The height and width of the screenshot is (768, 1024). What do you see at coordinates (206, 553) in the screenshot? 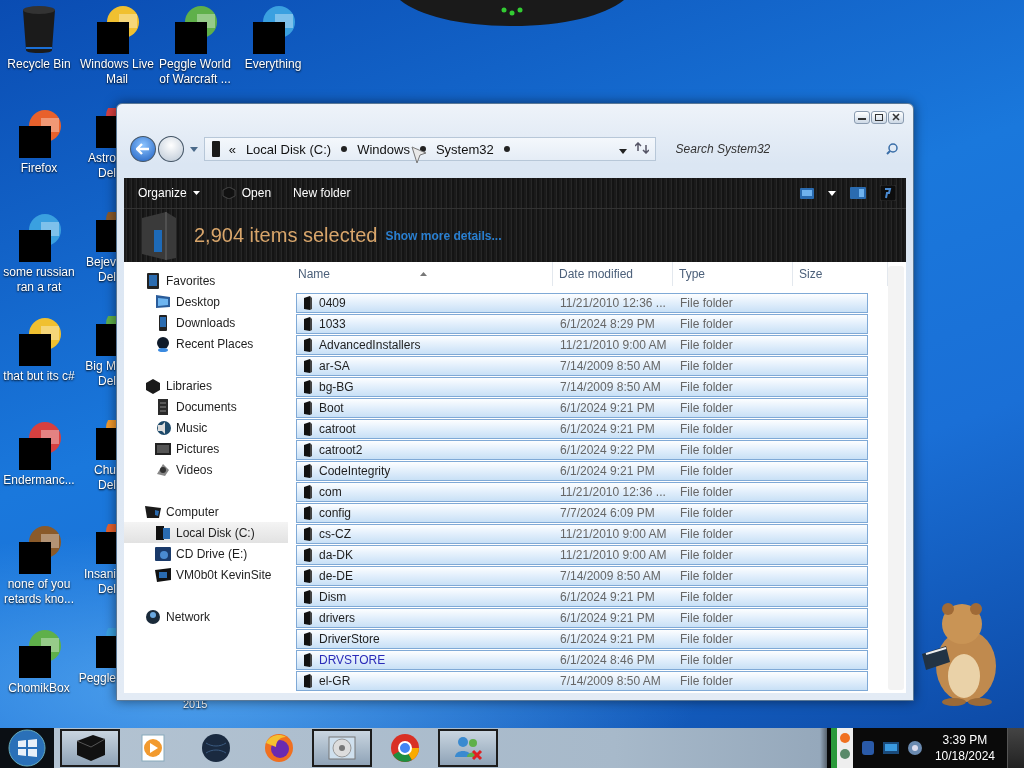
I see `nav-item: CD Drive (E:)` at bounding box center [206, 553].